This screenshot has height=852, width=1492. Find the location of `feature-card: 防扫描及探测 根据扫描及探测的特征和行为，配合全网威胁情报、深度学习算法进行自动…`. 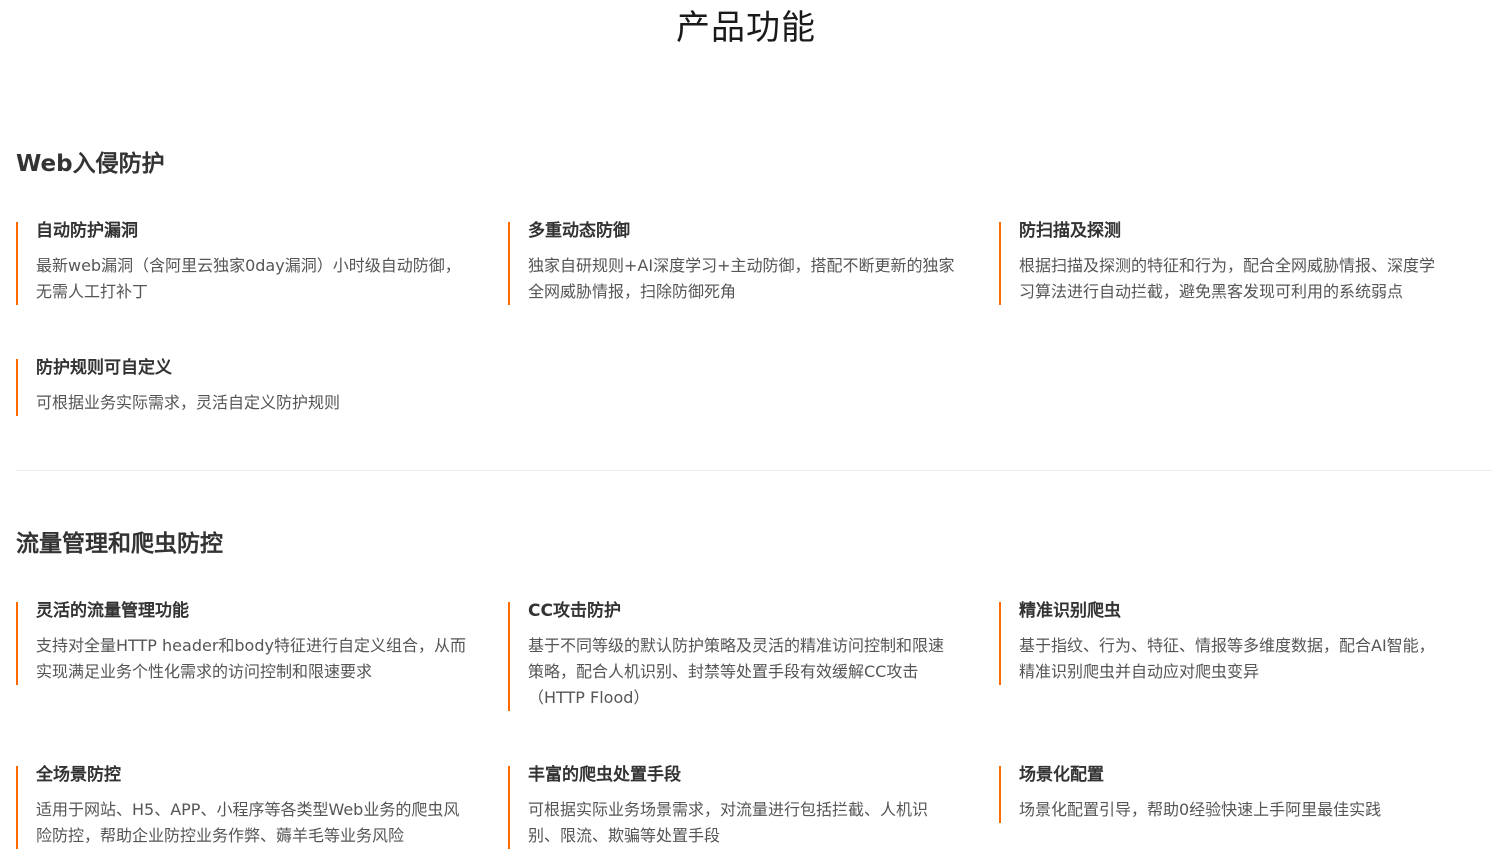

feature-card: 防扫描及探测 根据扫描及探测的特征和行为，配合全网威胁情报、深度学习算法进行自动… is located at coordinates (1219, 263).